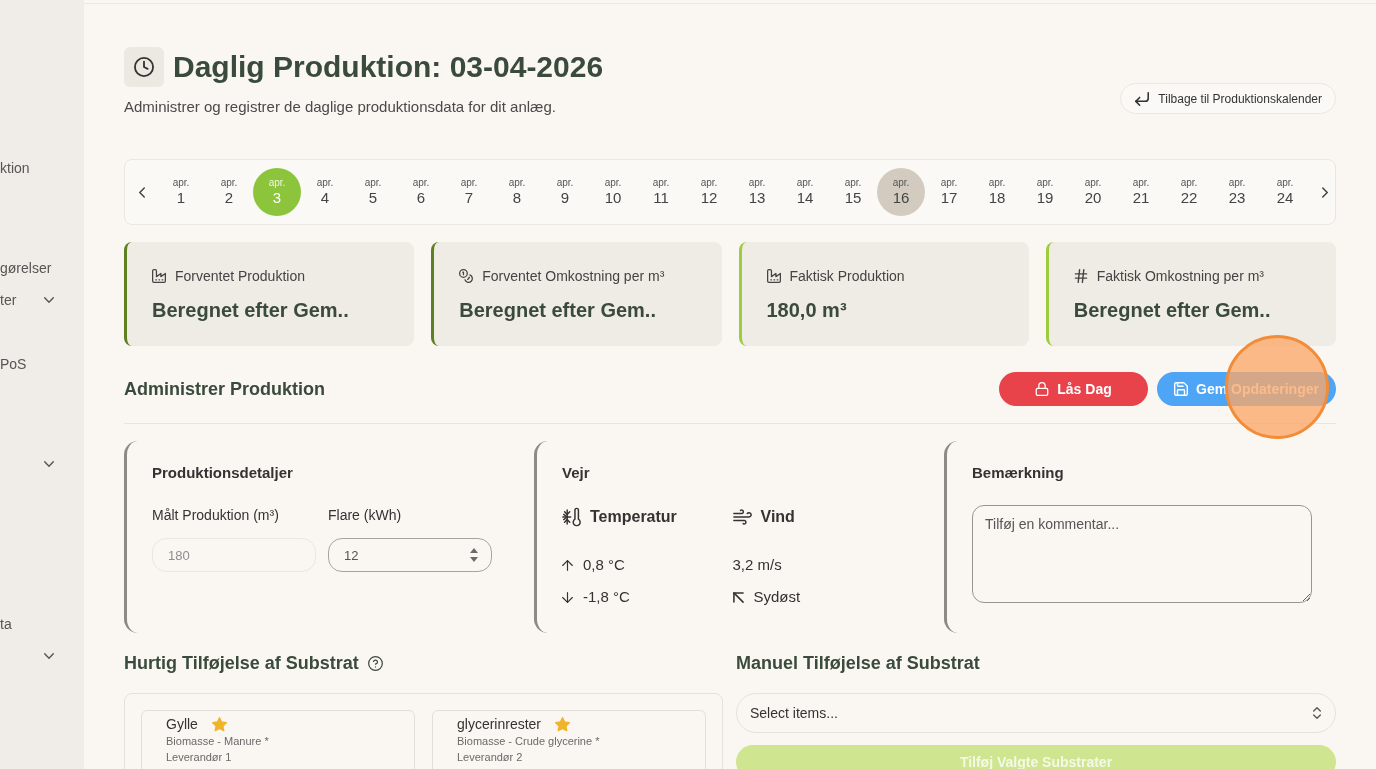  I want to click on field-label: Målt Produktion (m³), so click(216, 515).